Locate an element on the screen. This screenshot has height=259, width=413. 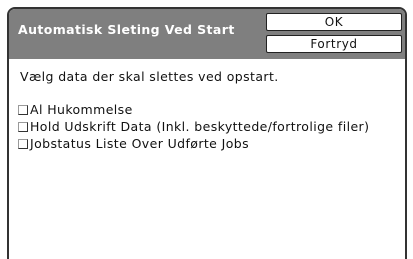
cancel-button: Fortryd is located at coordinates (334, 44).